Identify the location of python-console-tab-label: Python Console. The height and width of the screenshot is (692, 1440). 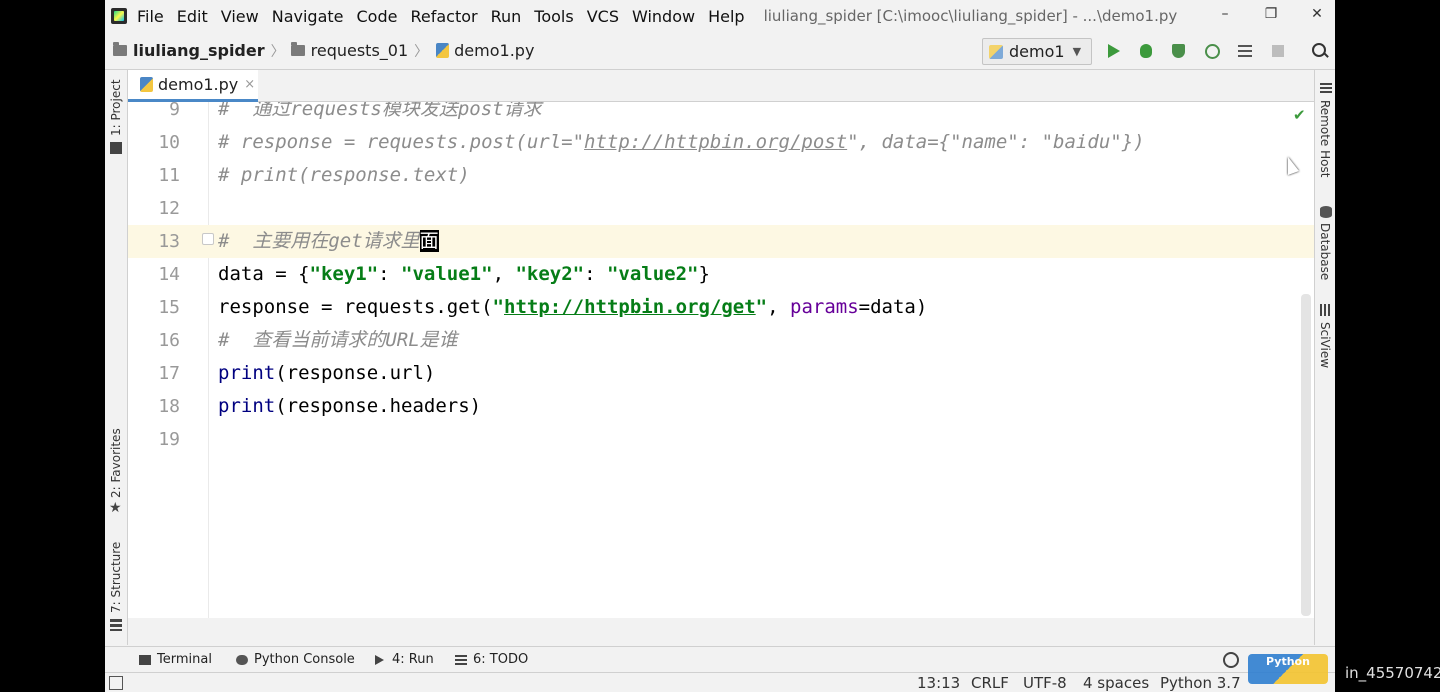
(304, 659).